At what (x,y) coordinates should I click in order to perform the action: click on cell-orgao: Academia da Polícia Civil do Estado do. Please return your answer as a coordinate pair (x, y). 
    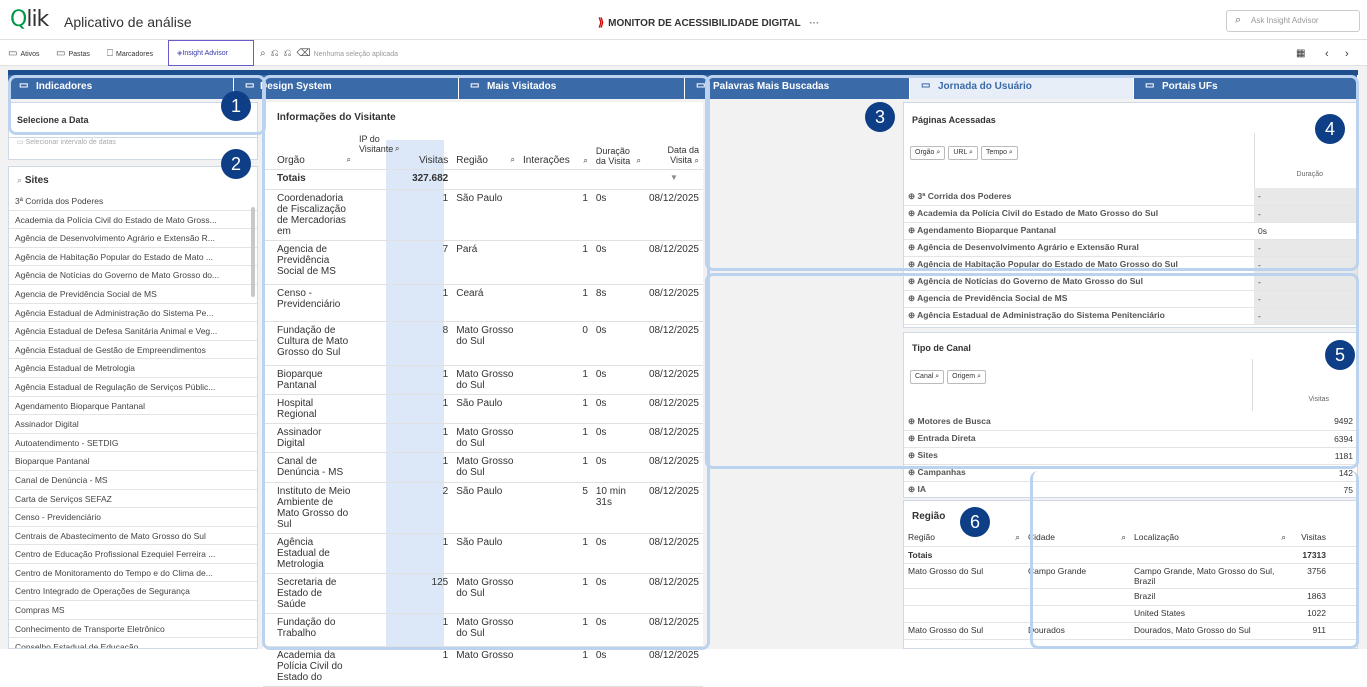
    Looking at the image, I should click on (309, 666).